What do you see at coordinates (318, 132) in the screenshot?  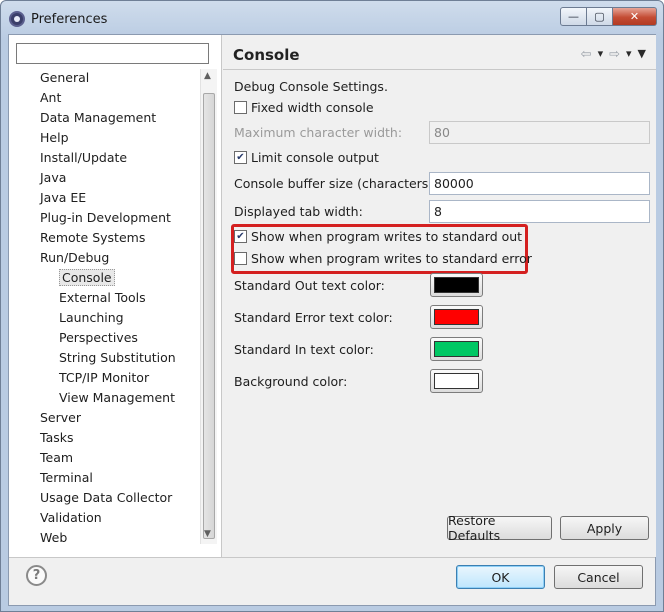 I see `max-char-width-label: Maximum character width:` at bounding box center [318, 132].